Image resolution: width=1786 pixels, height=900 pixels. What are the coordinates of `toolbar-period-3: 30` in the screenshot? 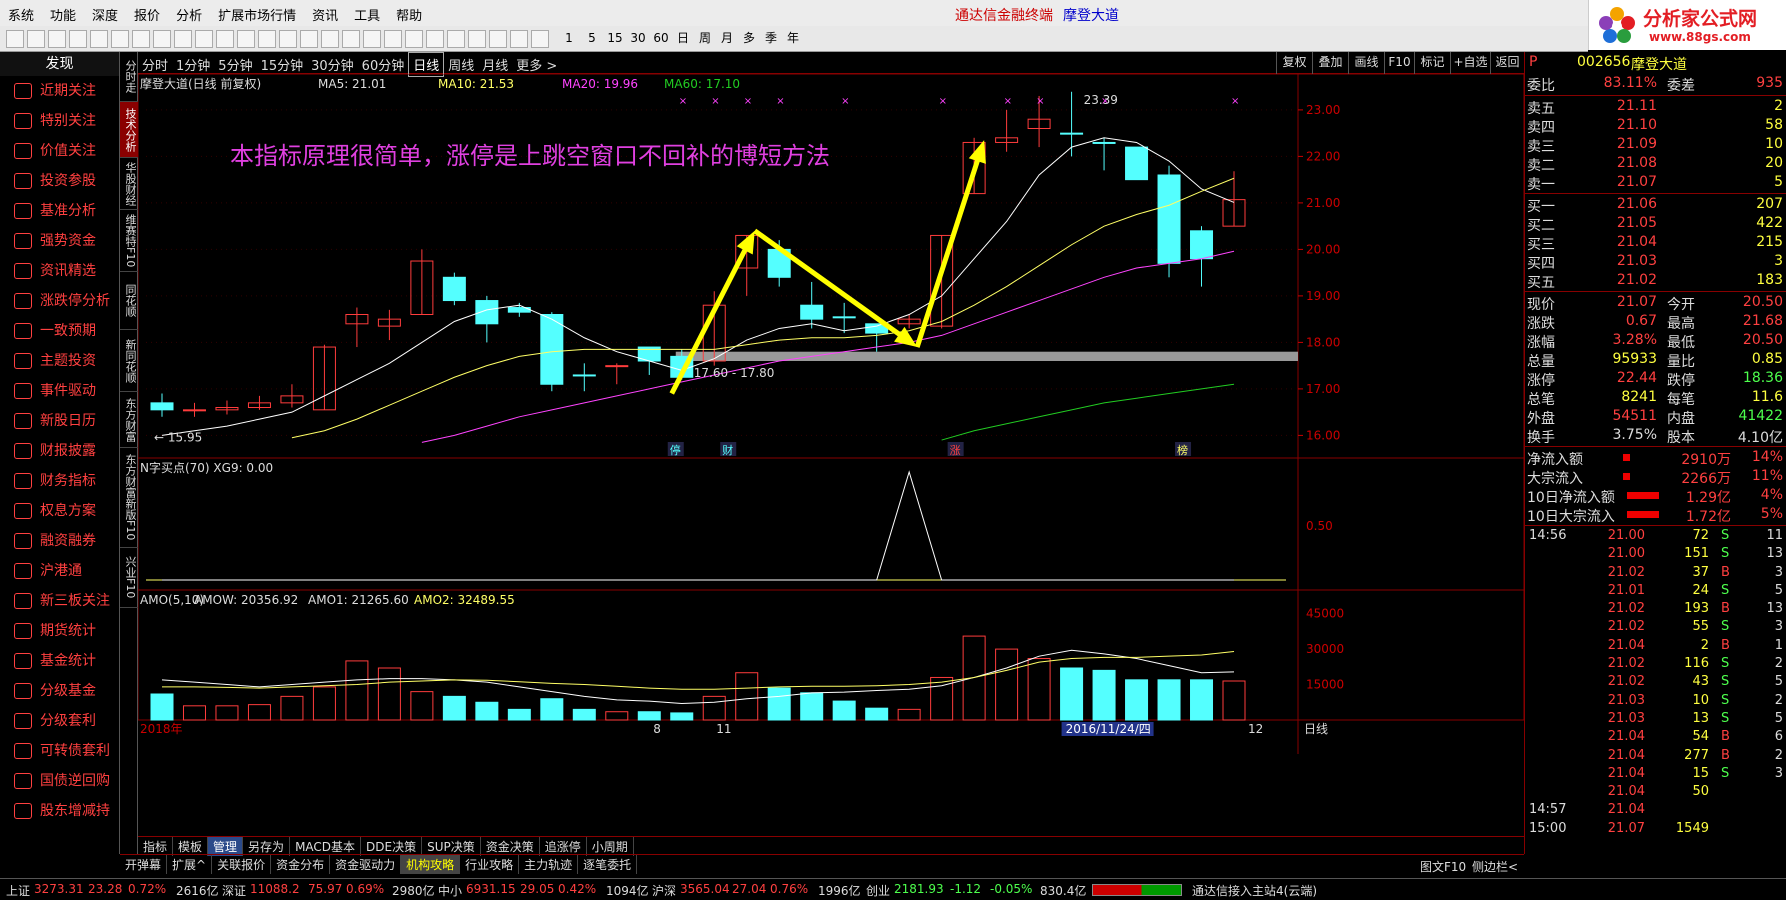 It's located at (638, 39).